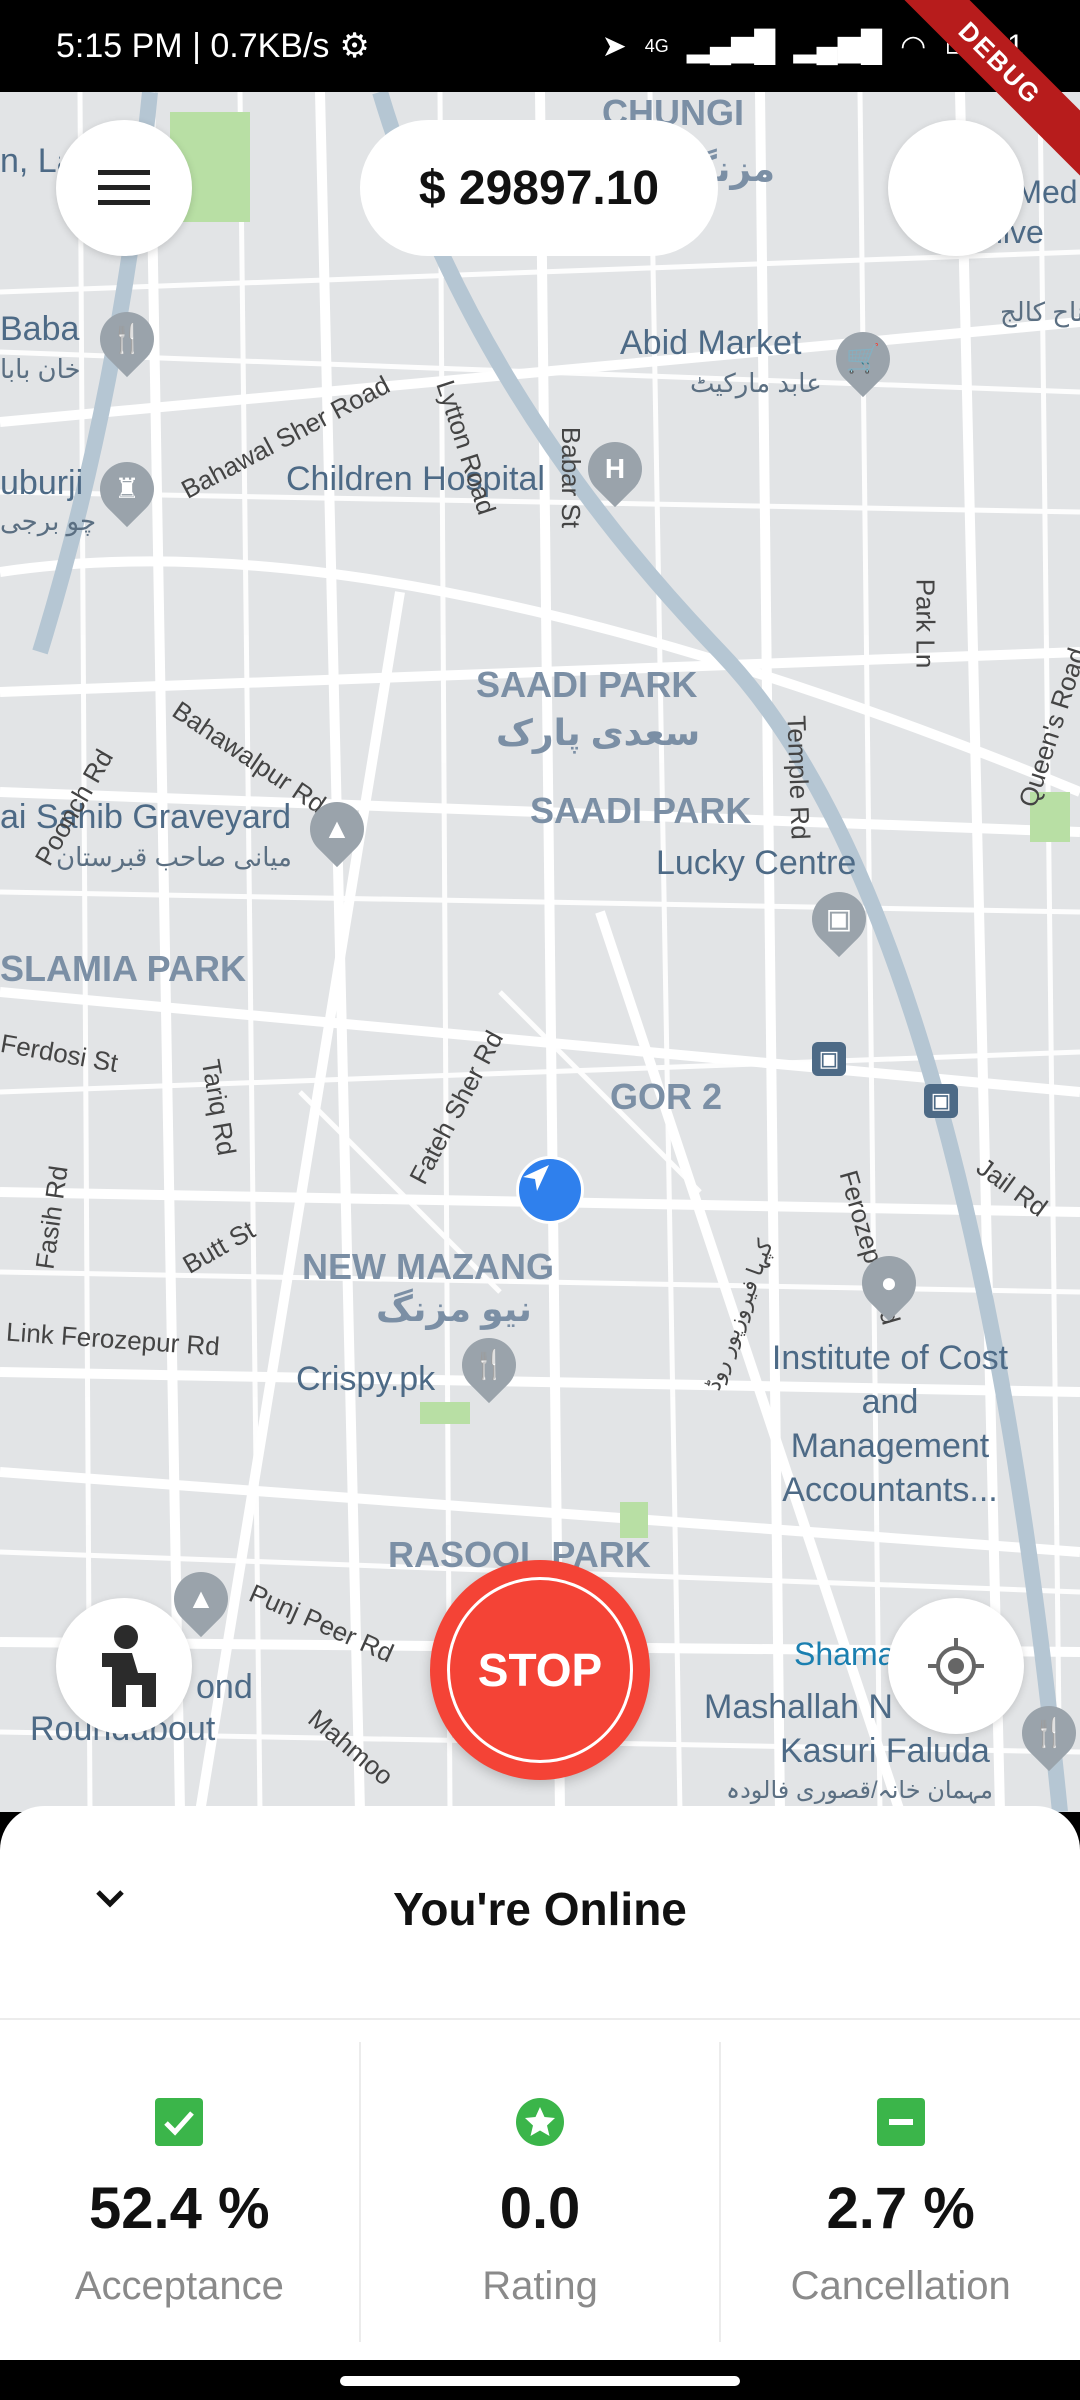  What do you see at coordinates (539, 188) in the screenshot?
I see `balance-pill: $ 29897.10` at bounding box center [539, 188].